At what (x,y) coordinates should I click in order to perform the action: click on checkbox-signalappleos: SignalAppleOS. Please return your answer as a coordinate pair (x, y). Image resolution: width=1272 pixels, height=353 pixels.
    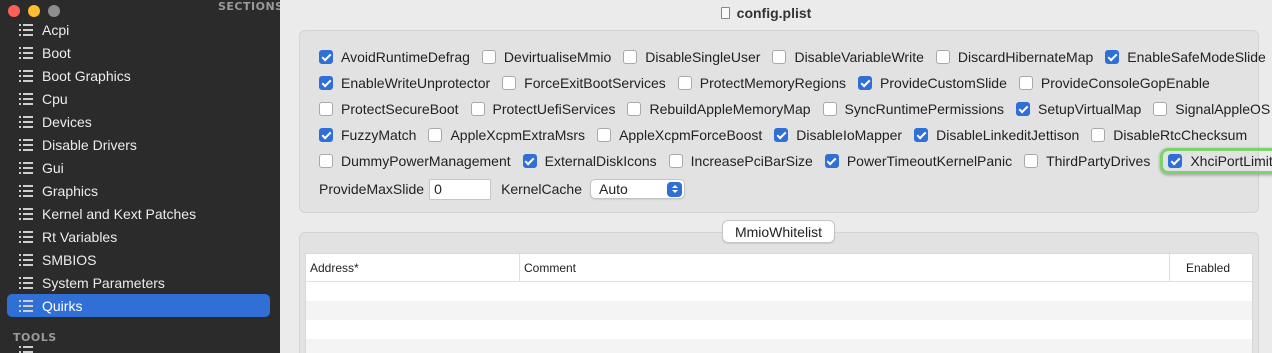
    Looking at the image, I should click on (1211, 109).